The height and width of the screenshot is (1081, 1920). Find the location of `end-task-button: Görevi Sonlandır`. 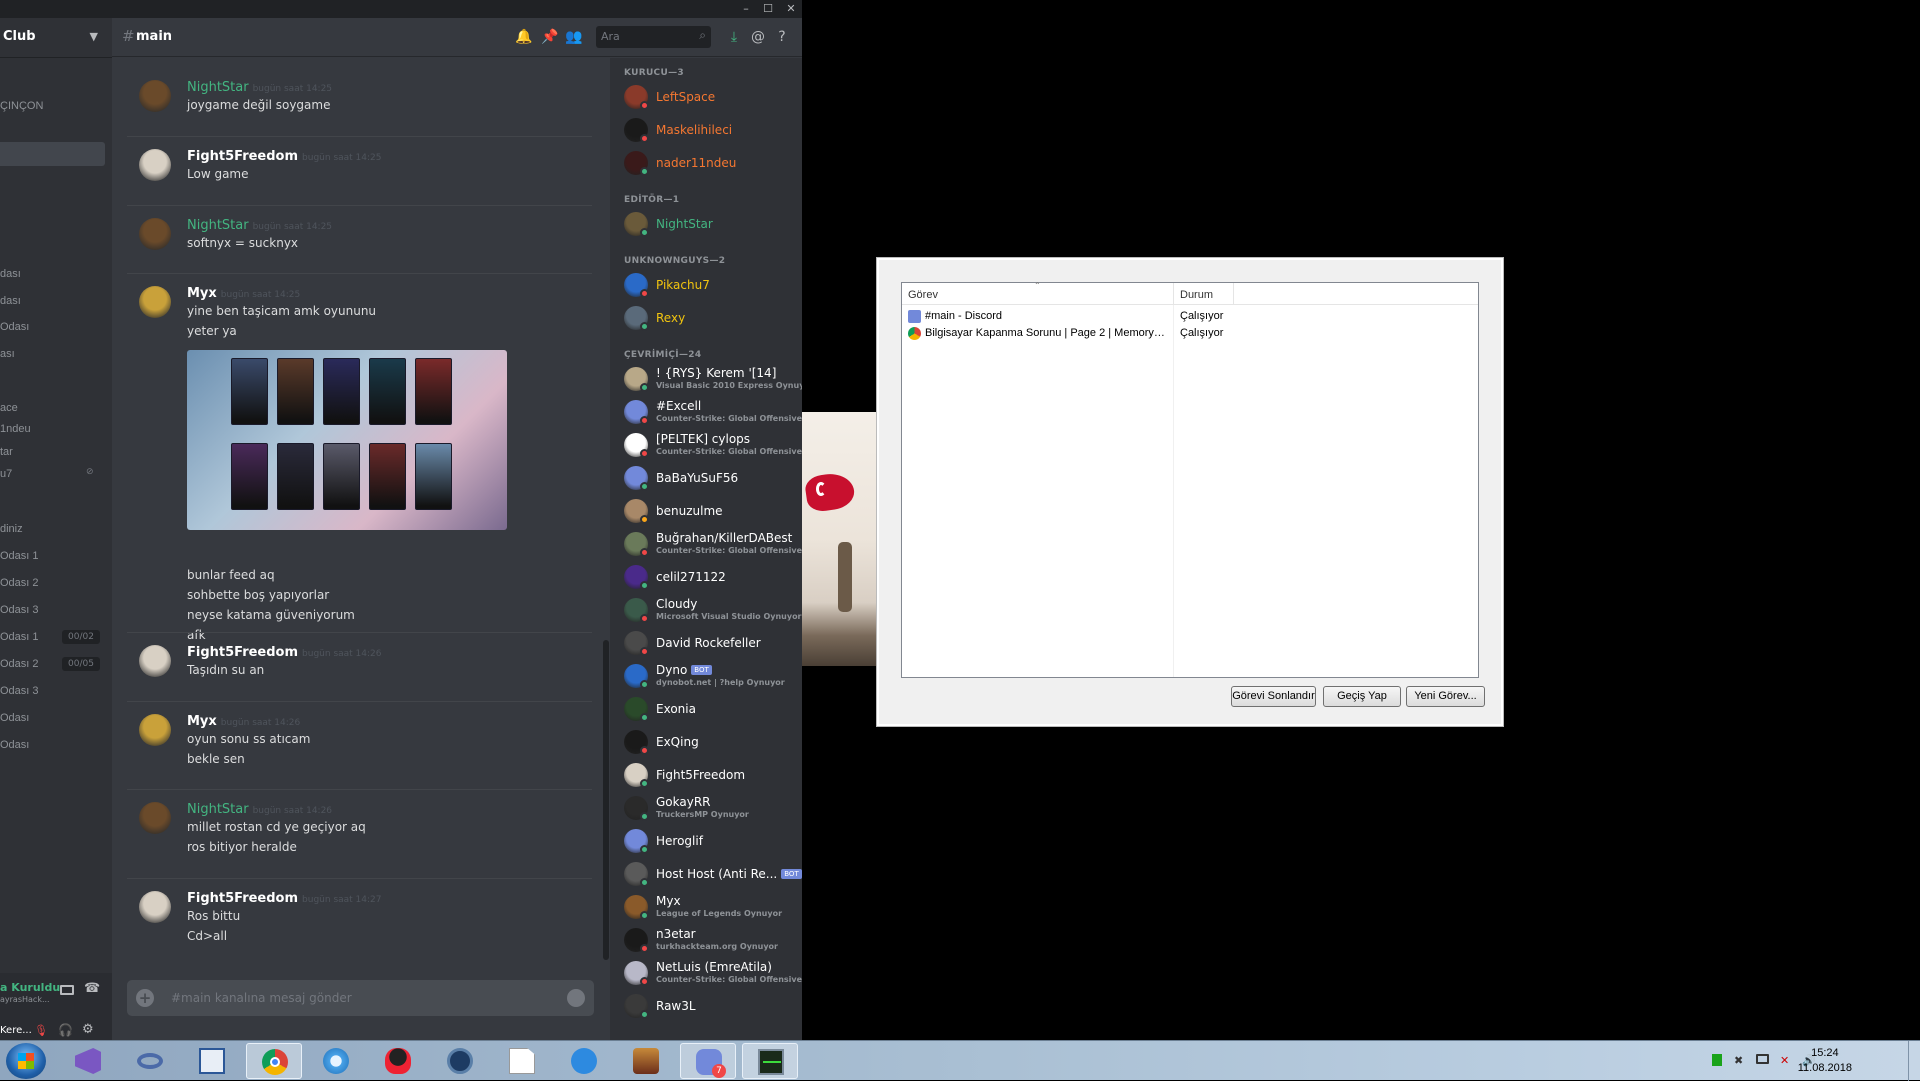

end-task-button: Görevi Sonlandır is located at coordinates (1273, 696).